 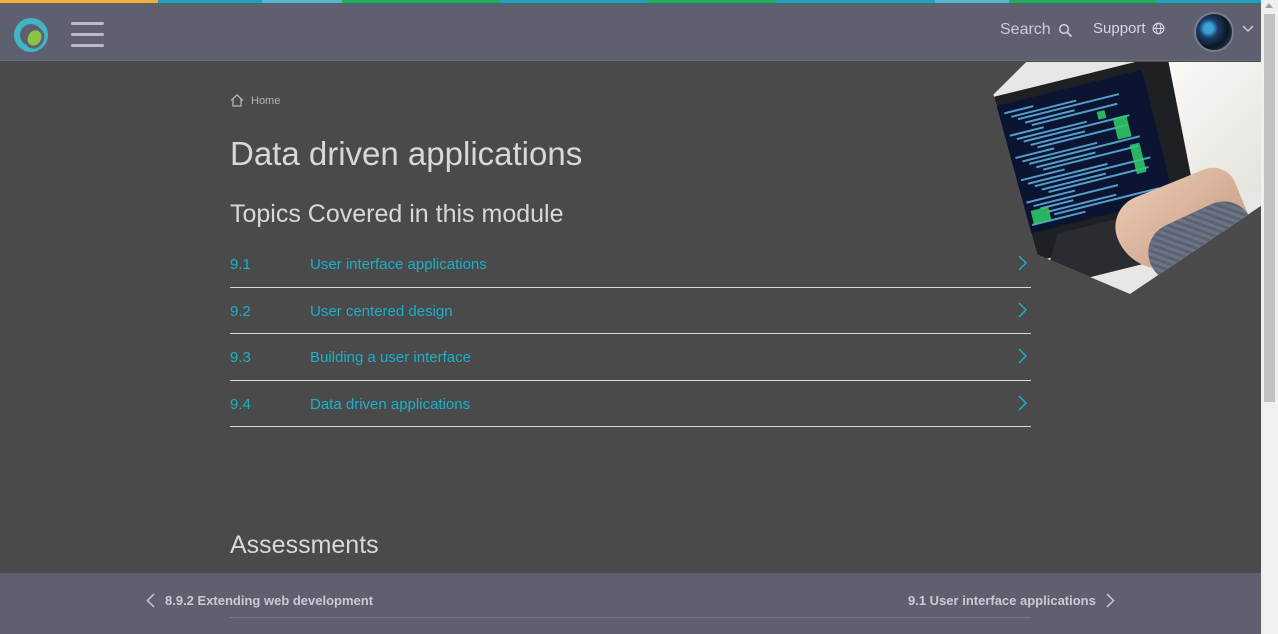 I want to click on topic-label: Data driven applications, so click(x=390, y=404).